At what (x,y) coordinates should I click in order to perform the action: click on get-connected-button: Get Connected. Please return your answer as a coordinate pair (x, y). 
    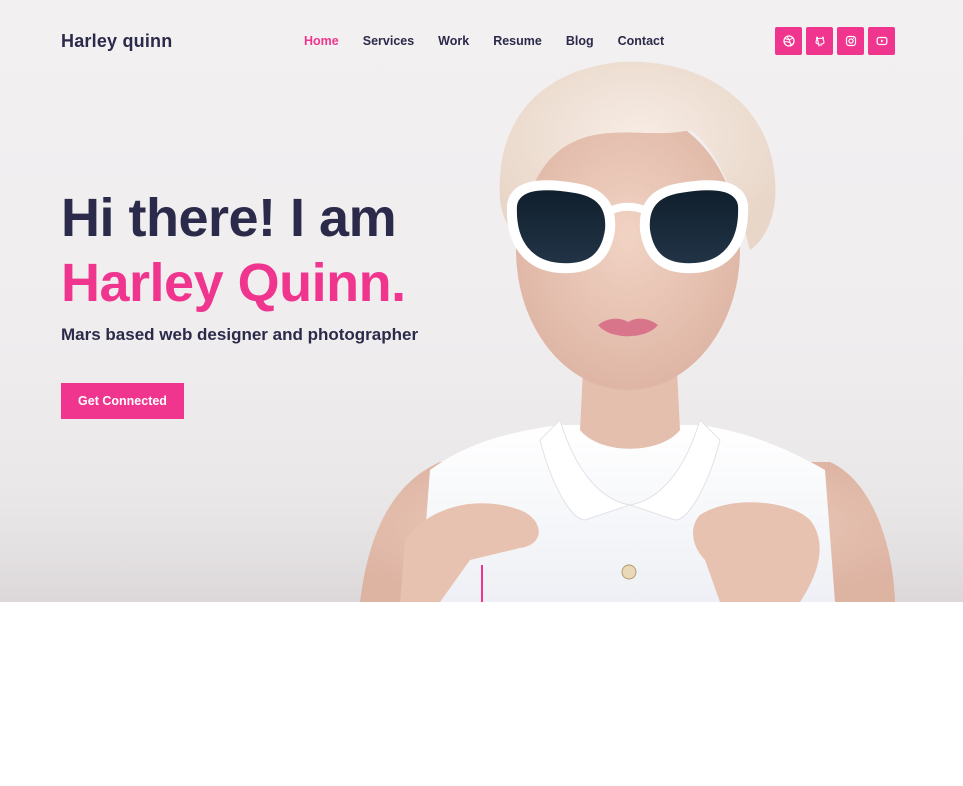
    Looking at the image, I should click on (122, 401).